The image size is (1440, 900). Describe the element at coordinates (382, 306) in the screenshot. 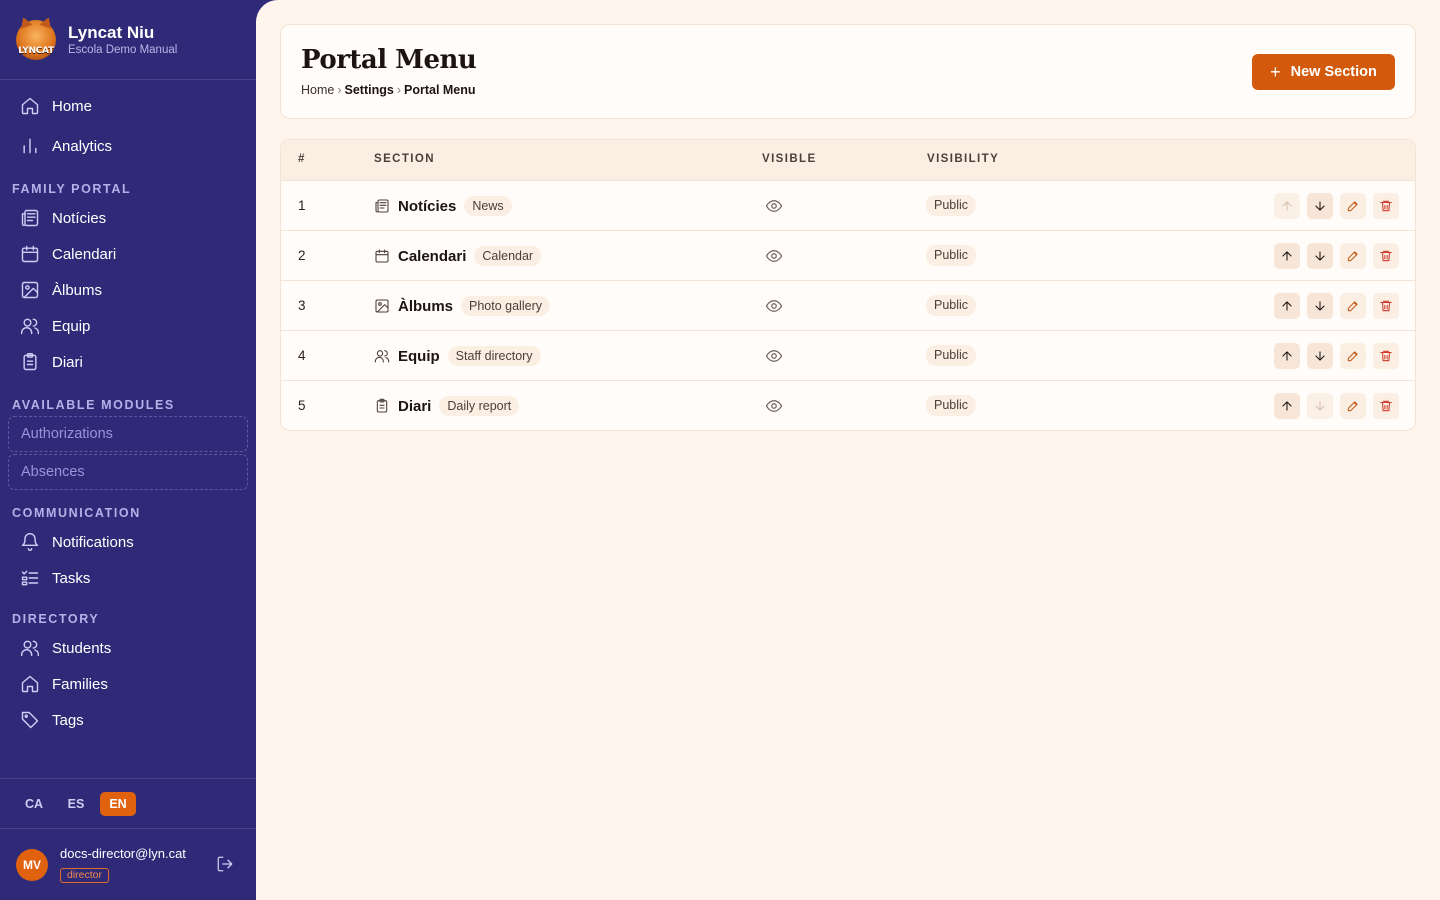

I see `image-icon` at that location.